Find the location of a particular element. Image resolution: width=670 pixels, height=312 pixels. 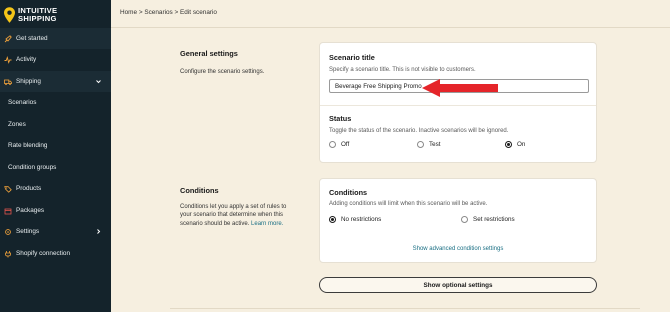

sidebar-item-label: Rate blending is located at coordinates (28, 145).